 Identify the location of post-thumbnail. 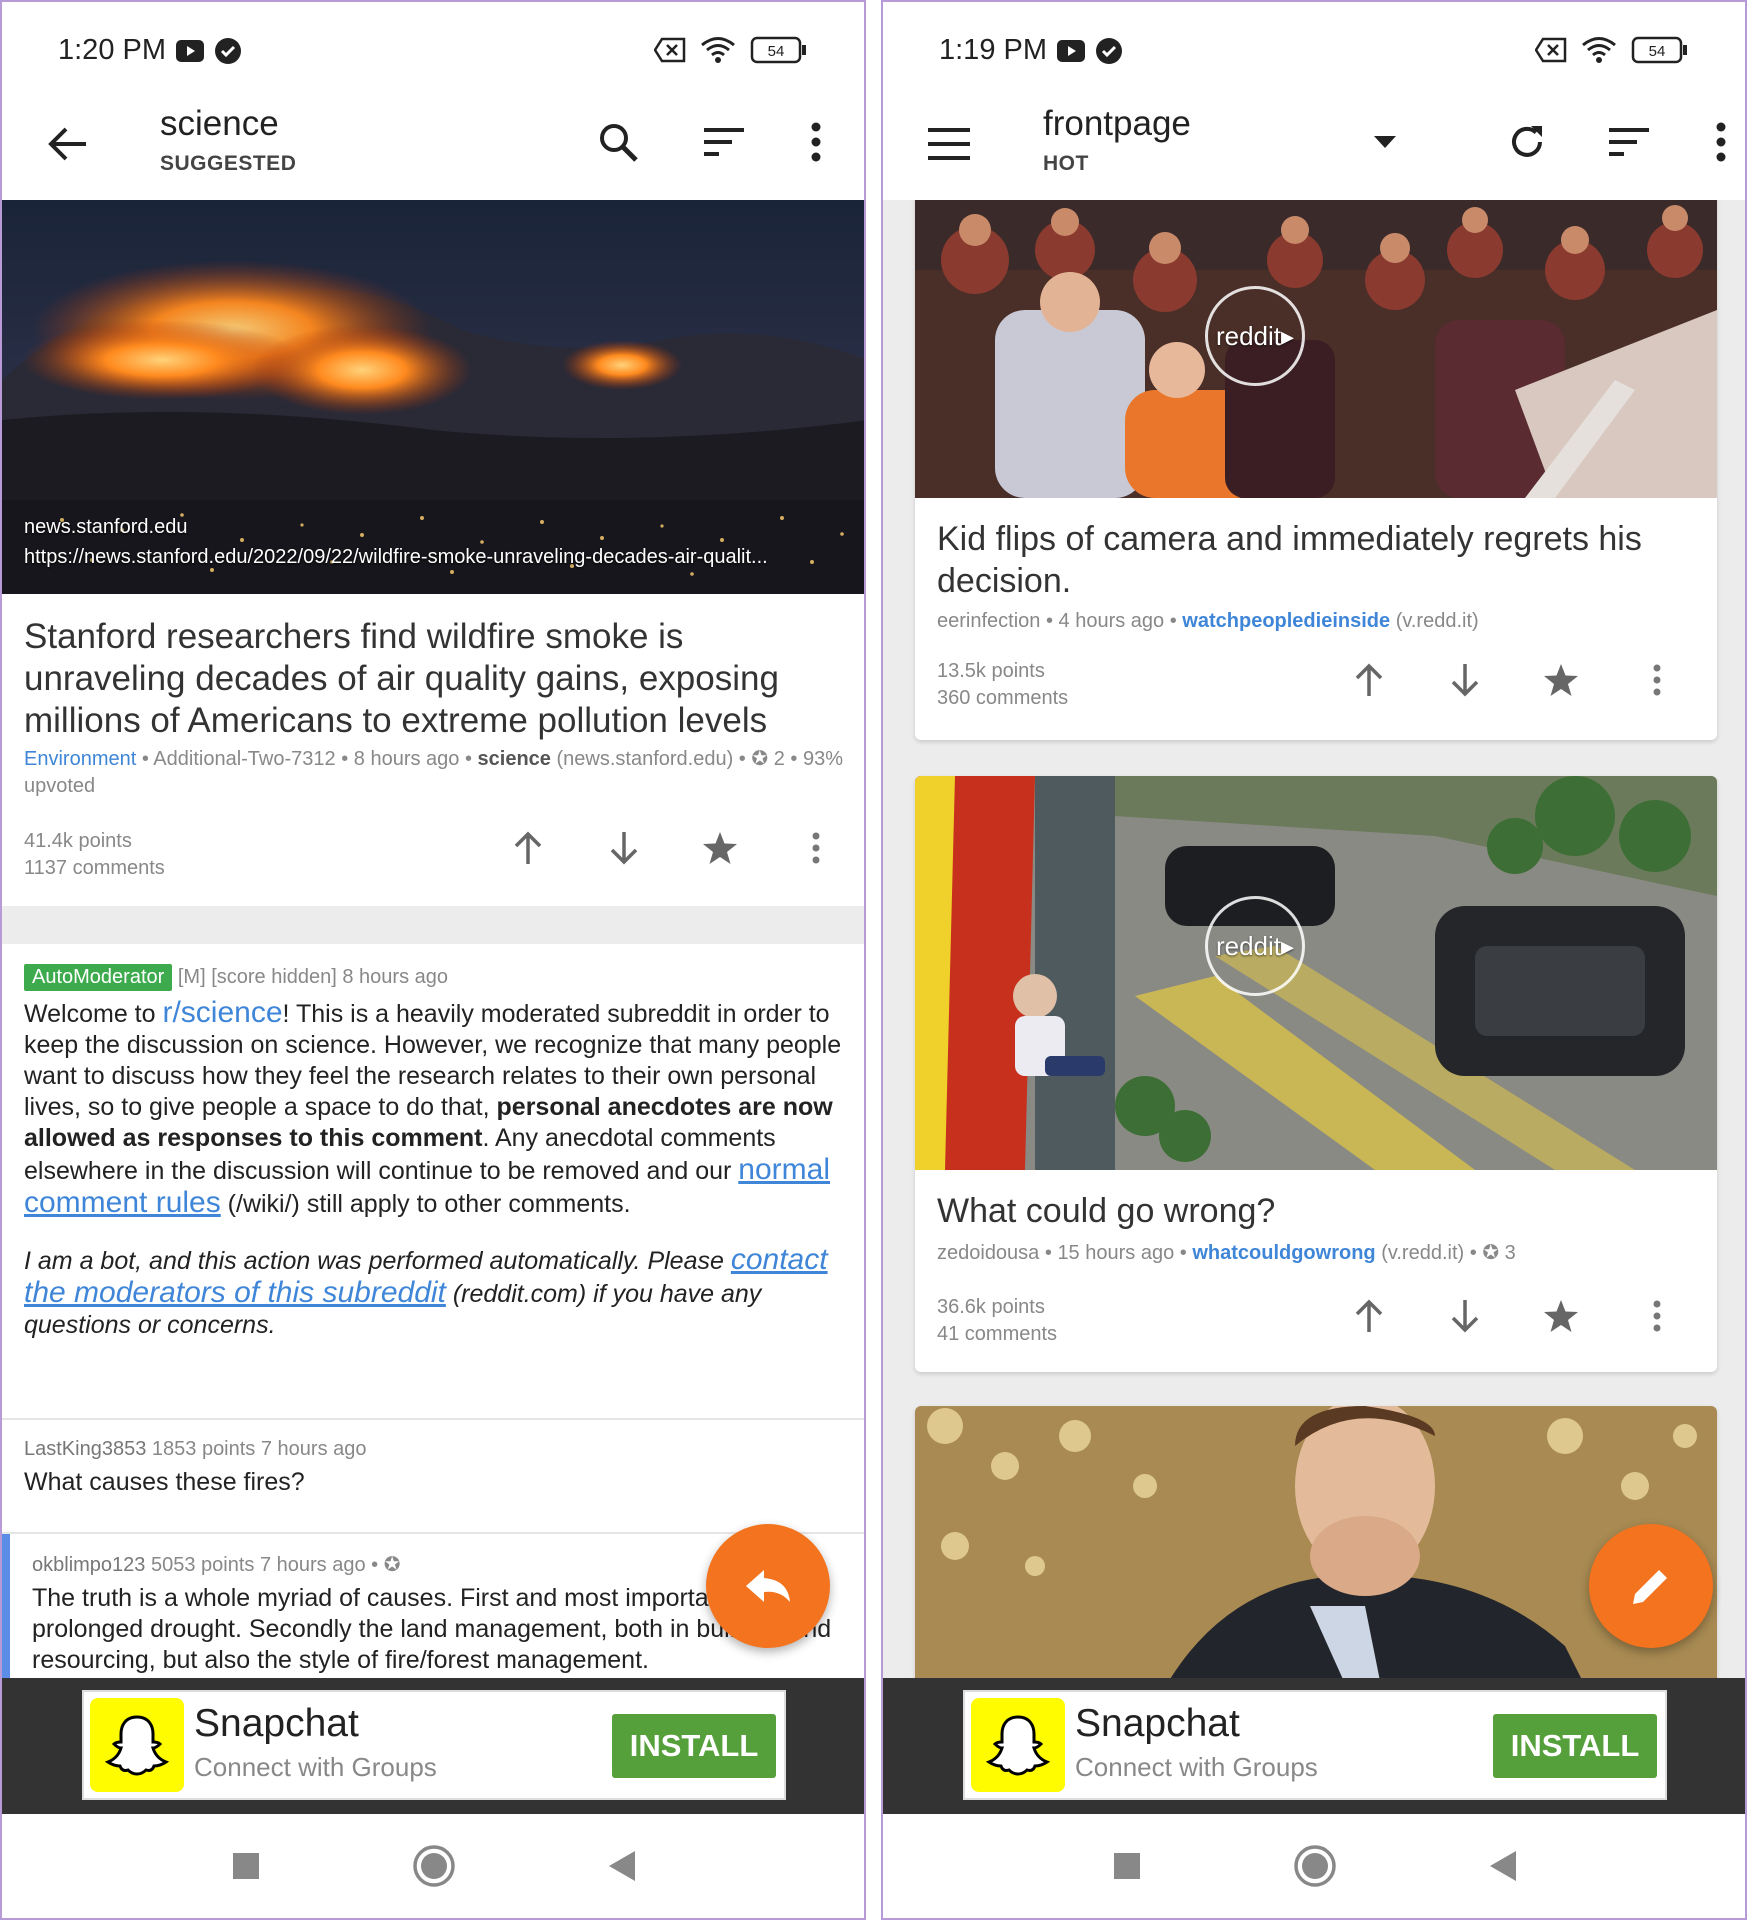
(1316, 1542).